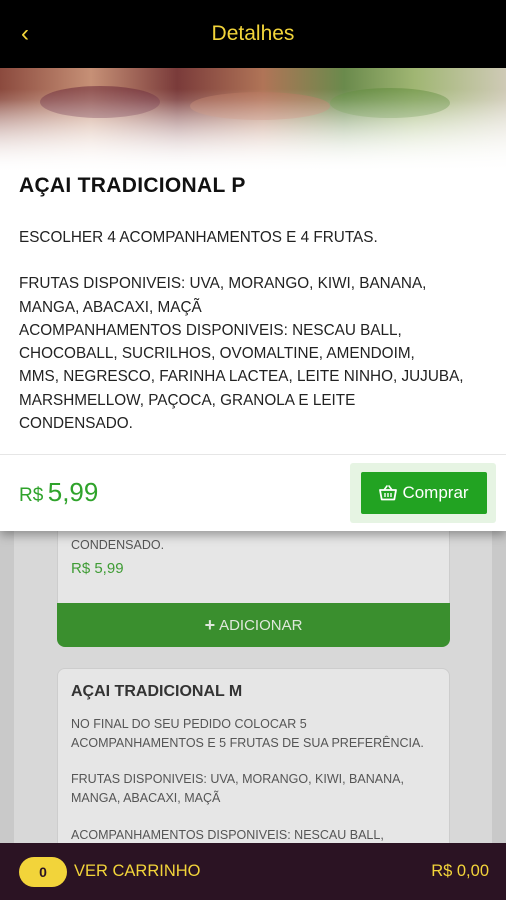 This screenshot has height=900, width=506. I want to click on add-button: + ADICIONAR, so click(253, 625).